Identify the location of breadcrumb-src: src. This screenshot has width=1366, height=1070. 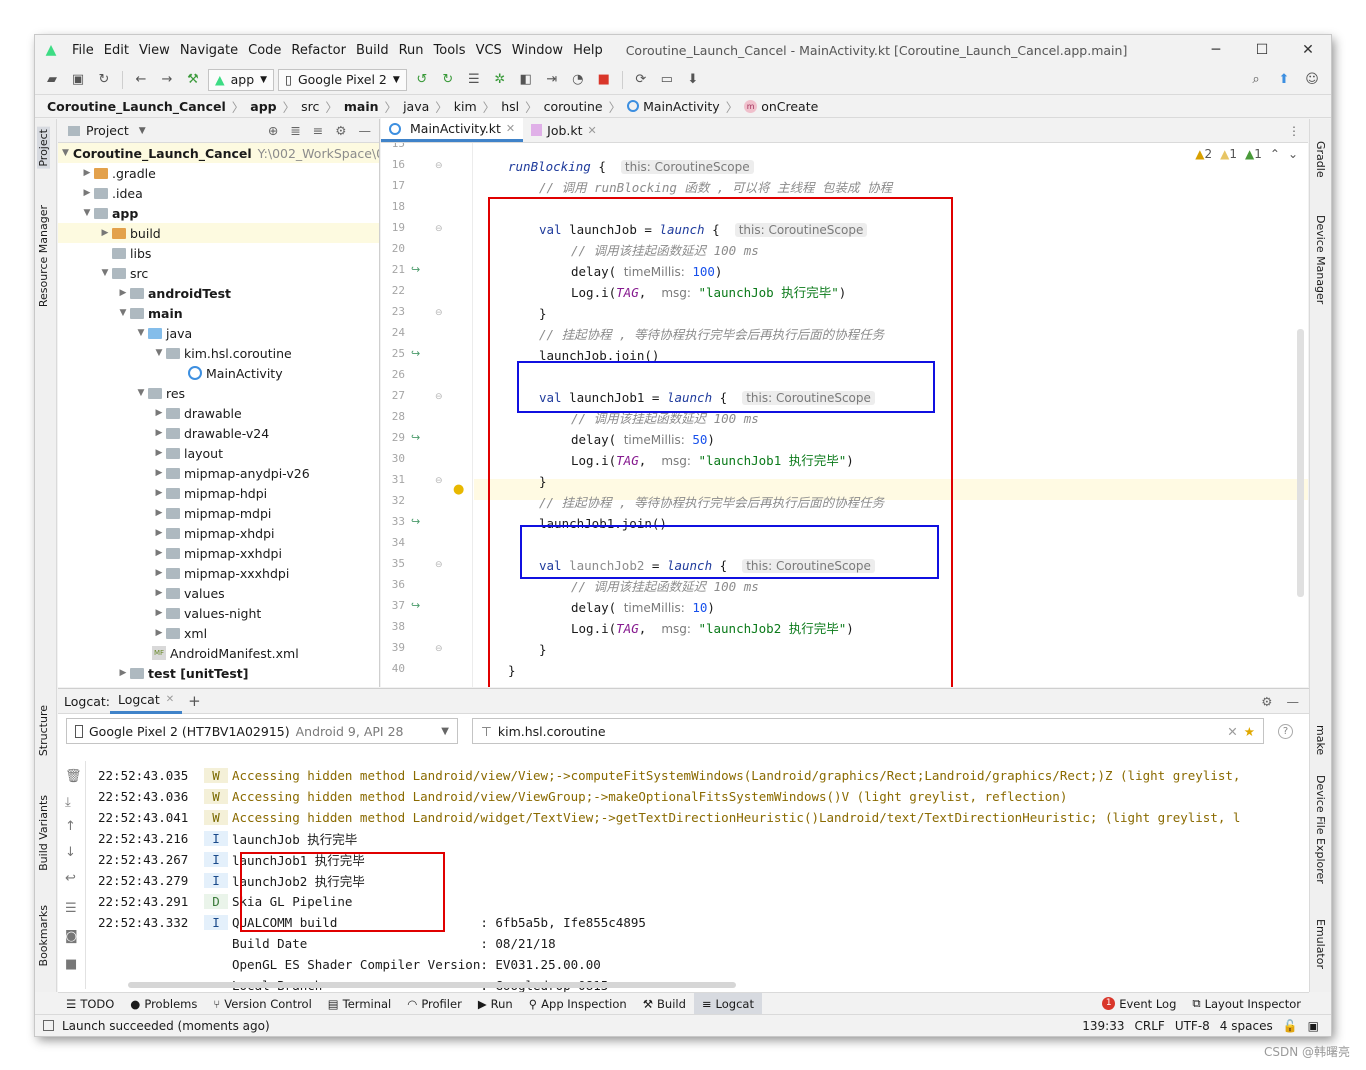
(310, 106).